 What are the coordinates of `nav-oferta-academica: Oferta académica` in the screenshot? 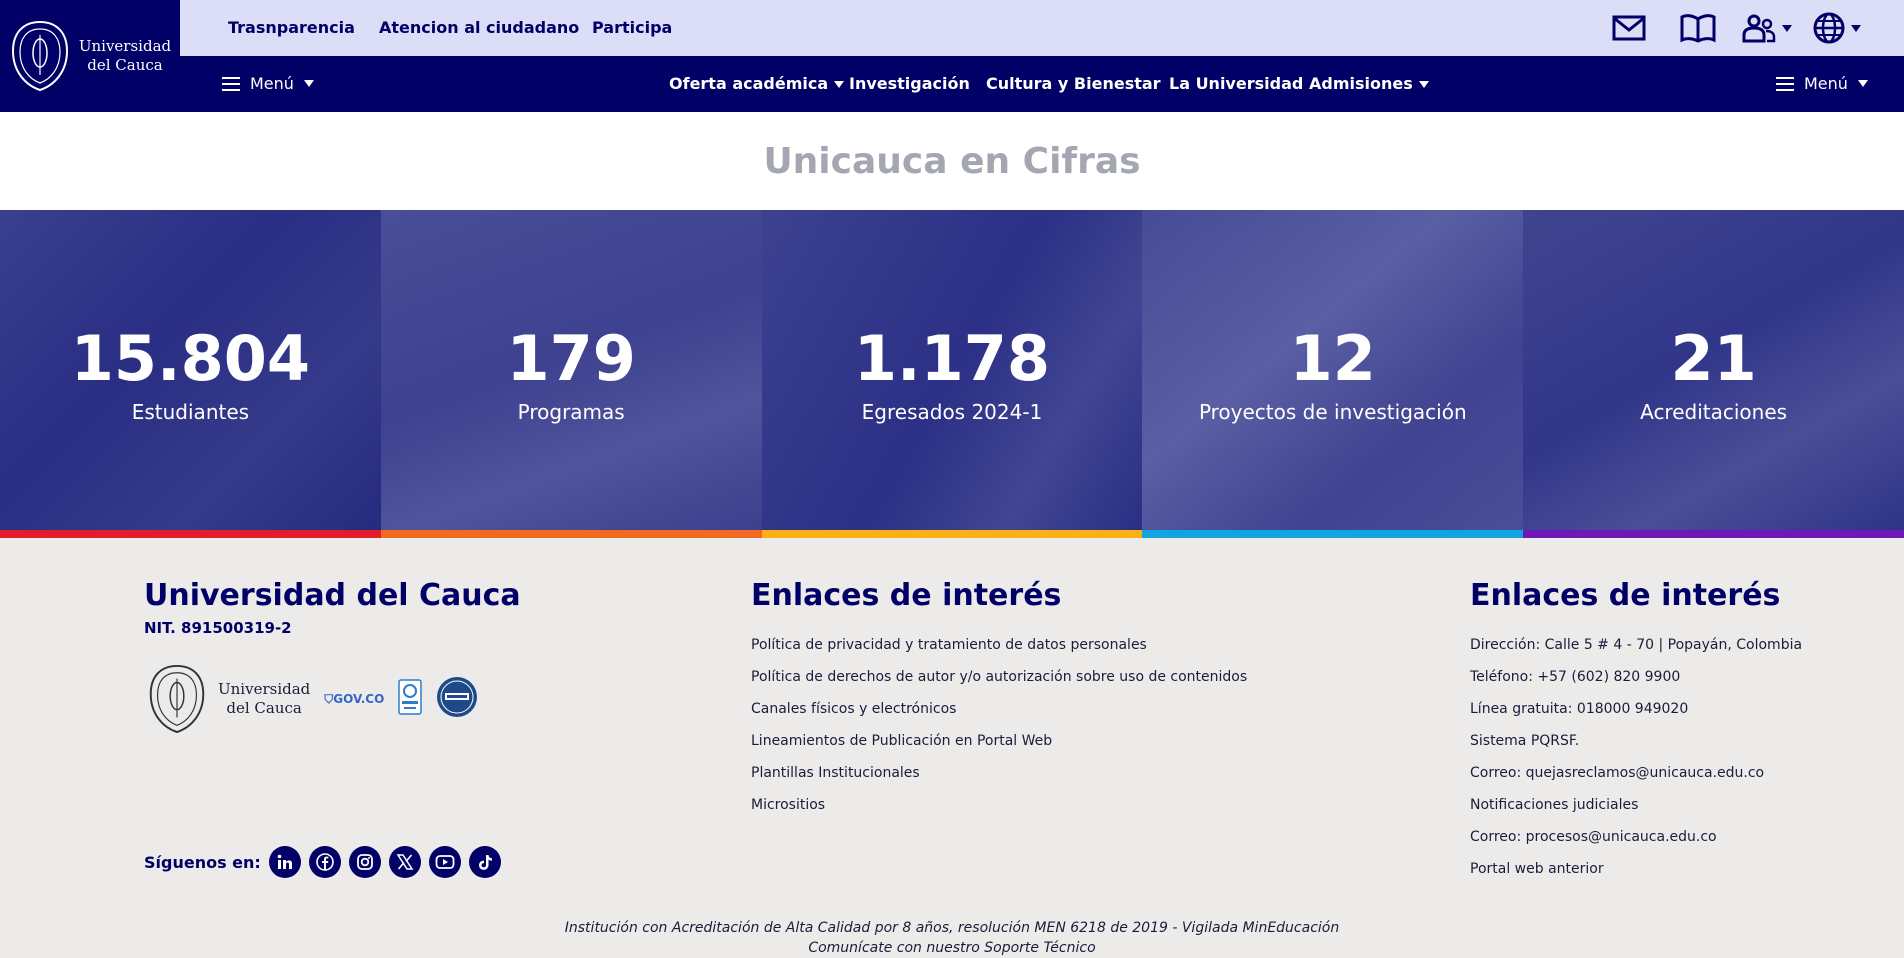 It's located at (757, 83).